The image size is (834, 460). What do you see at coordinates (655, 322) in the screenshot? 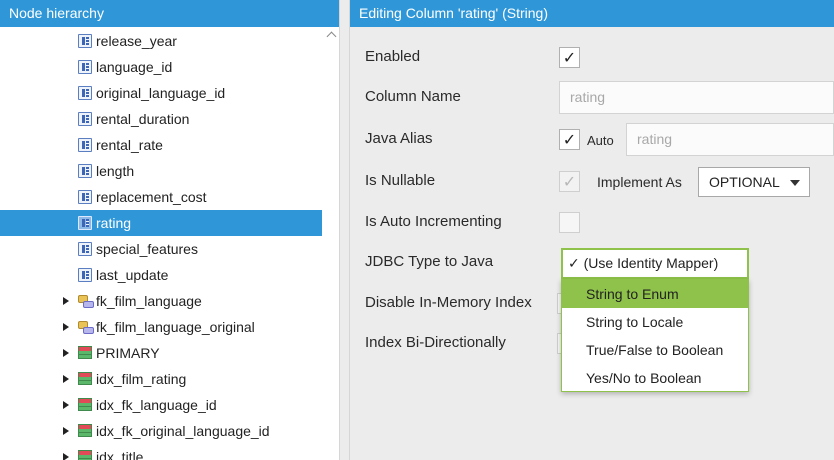
I see `jdbc-option-string-to-locale: String to Locale` at bounding box center [655, 322].